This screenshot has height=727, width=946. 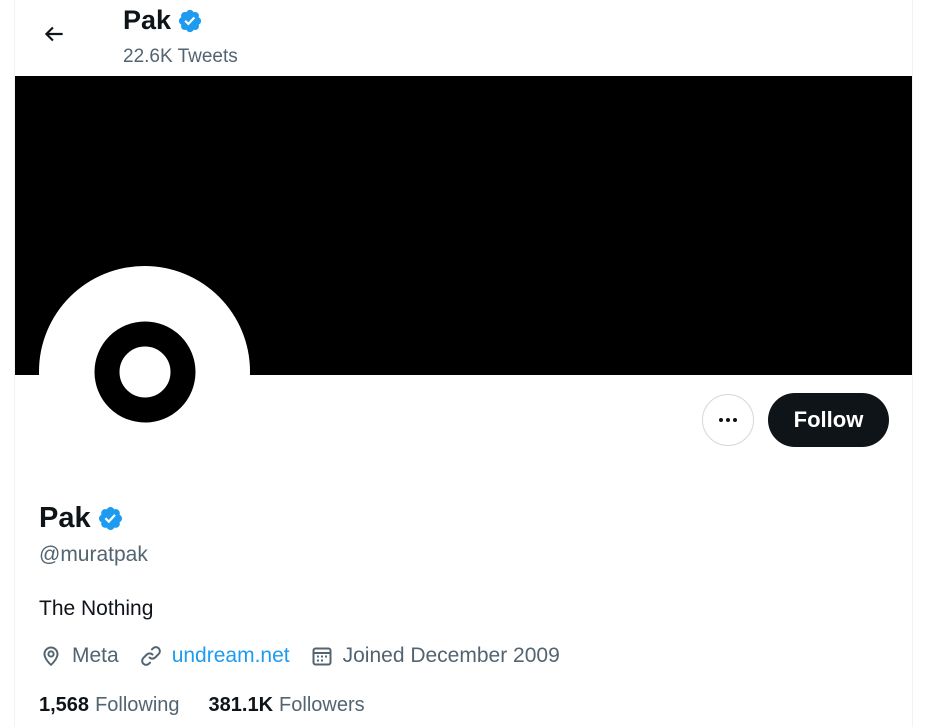 What do you see at coordinates (150, 656) in the screenshot?
I see `link-icon` at bounding box center [150, 656].